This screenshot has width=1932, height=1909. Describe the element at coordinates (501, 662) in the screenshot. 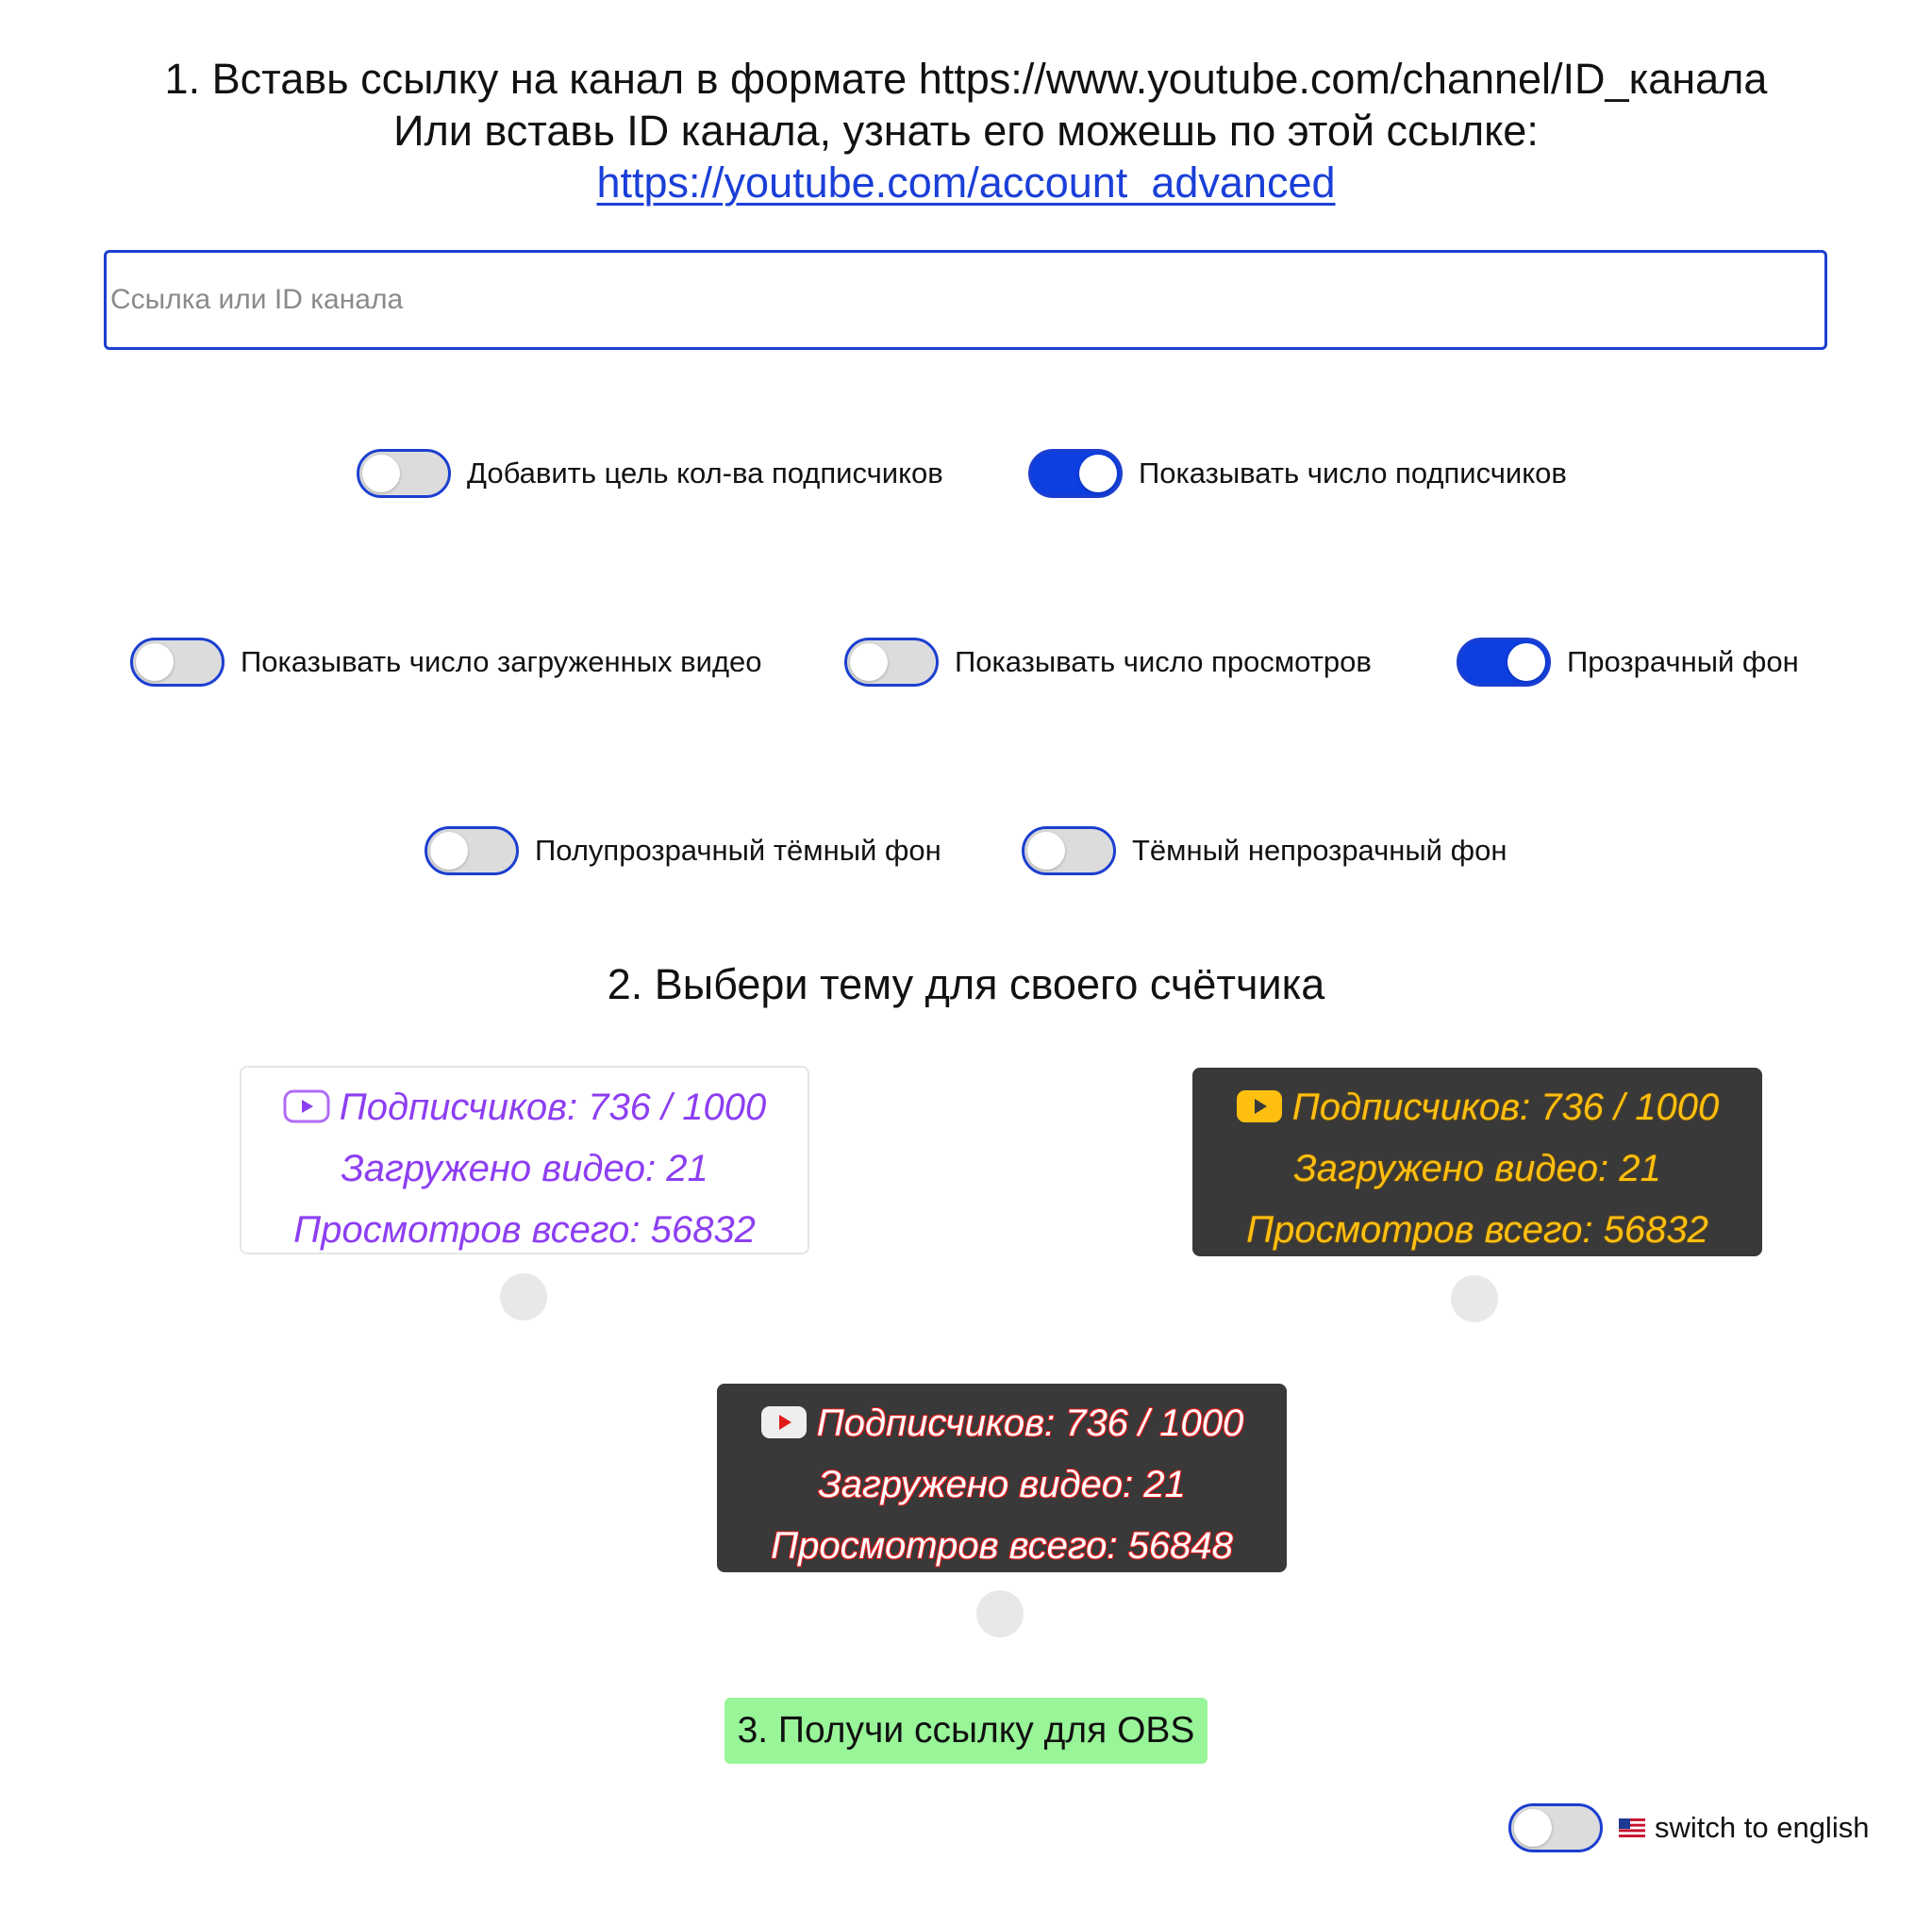

I see `toggle-label: Показывать число загруженных видео` at that location.